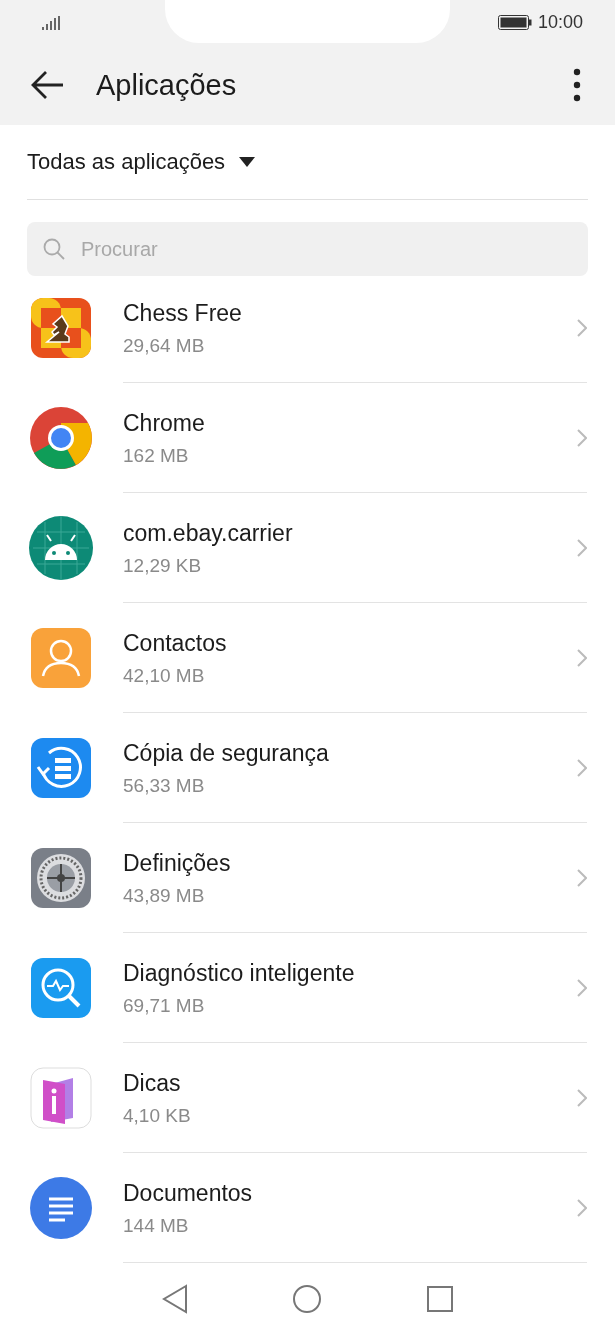 The width and height of the screenshot is (615, 1334). I want to click on app-name: Documentos, so click(188, 1193).